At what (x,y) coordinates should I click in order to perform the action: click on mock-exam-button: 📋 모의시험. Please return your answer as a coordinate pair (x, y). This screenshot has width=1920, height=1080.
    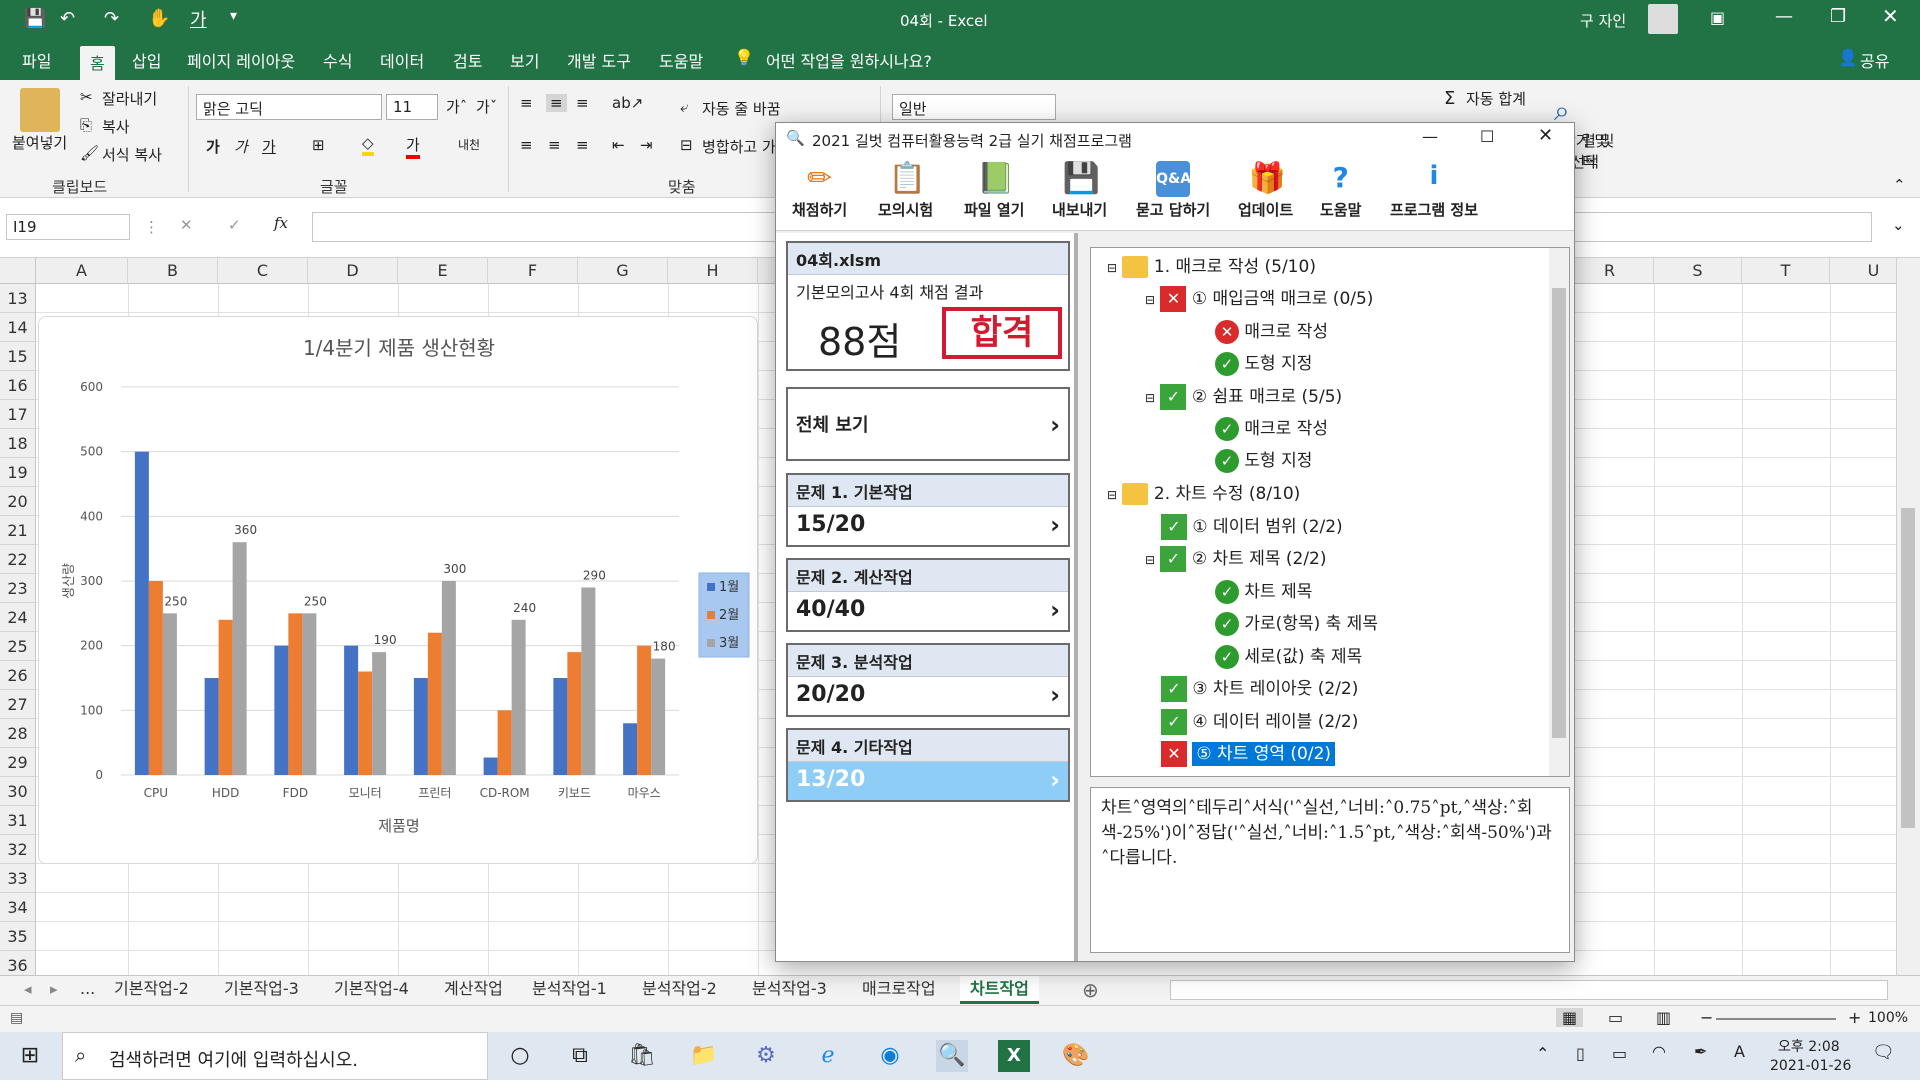
    Looking at the image, I should click on (905, 190).